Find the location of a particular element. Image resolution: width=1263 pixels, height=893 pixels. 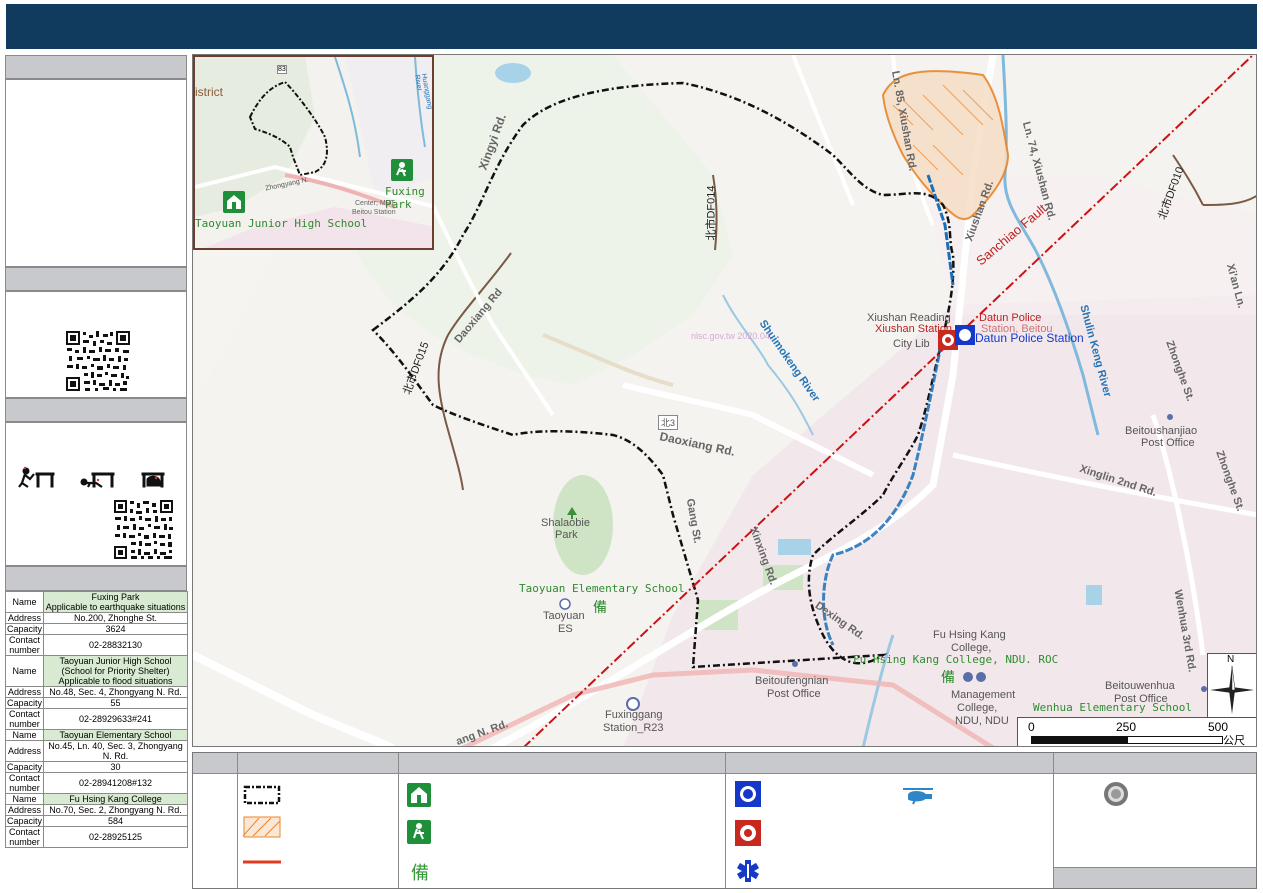

label-post-office-2: Post Office is located at coordinates (794, 694).